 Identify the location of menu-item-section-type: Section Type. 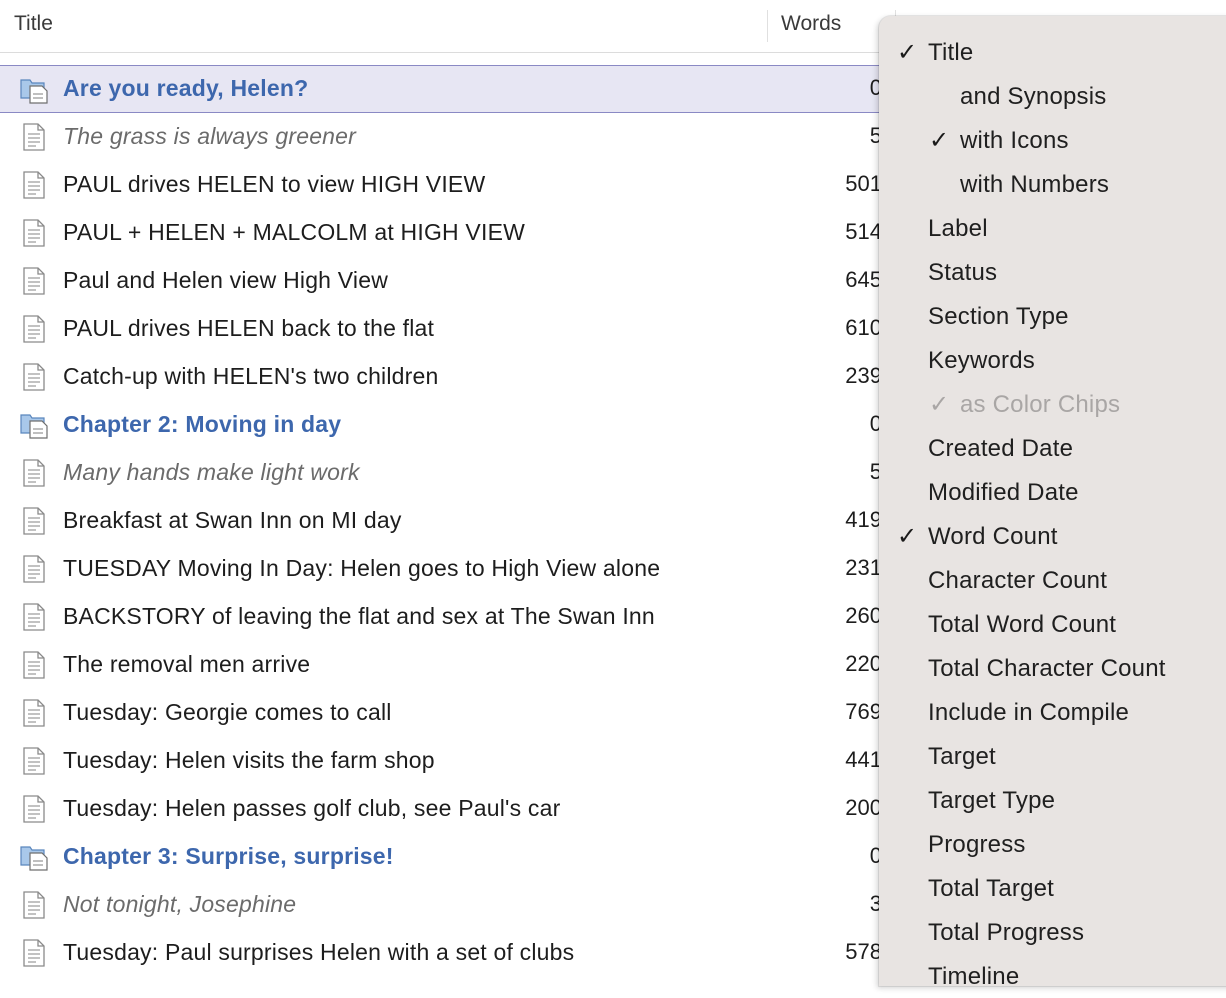
(1052, 316).